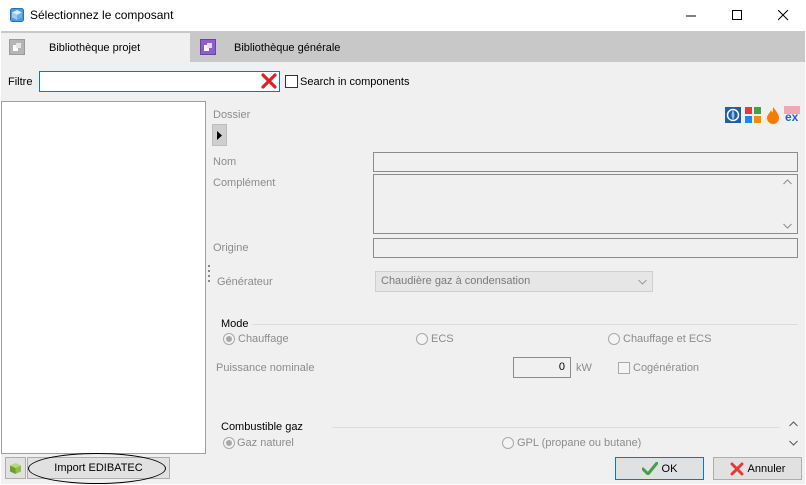 This screenshot has width=806, height=485. I want to click on ex-icon-text: ex, so click(792, 117).